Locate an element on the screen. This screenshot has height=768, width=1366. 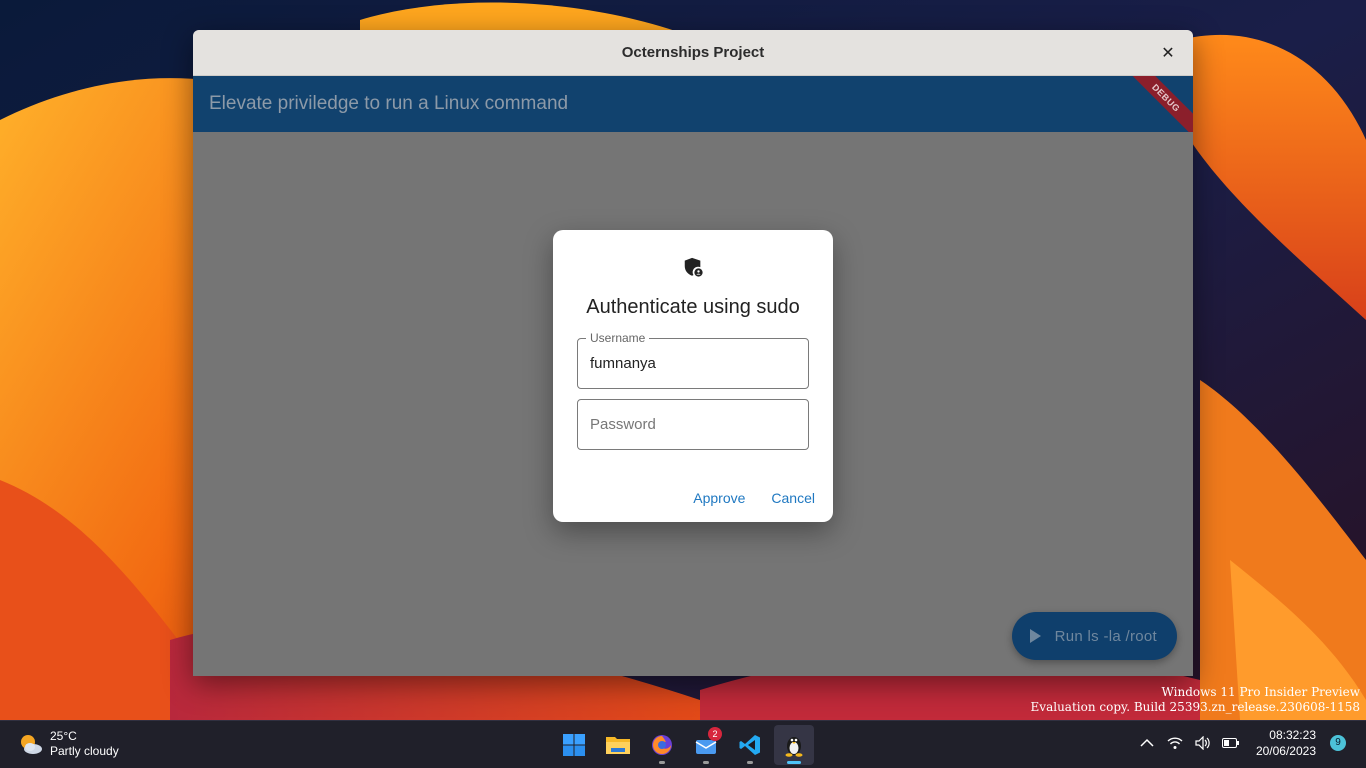
system-tray: 08:32:23 20/06/2023 9 is located at coordinates (1242, 743).